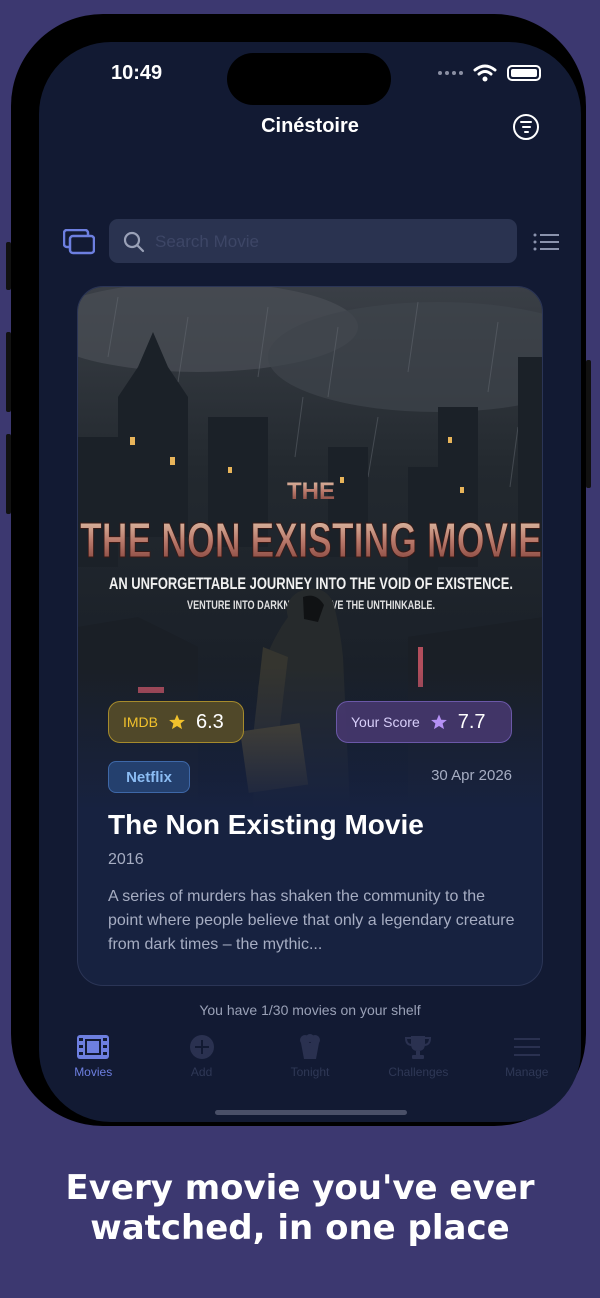 The image size is (600, 1298). I want to click on home-indicator, so click(311, 1112).